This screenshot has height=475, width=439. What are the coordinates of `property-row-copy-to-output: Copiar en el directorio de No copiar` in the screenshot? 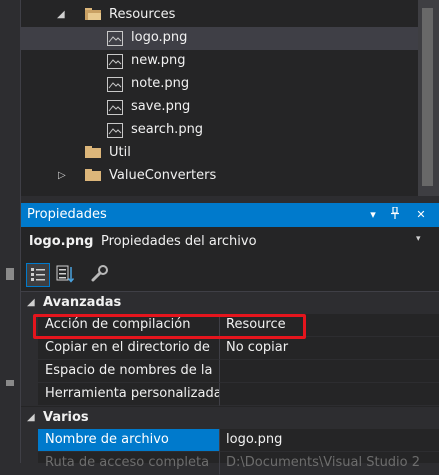 It's located at (230, 348).